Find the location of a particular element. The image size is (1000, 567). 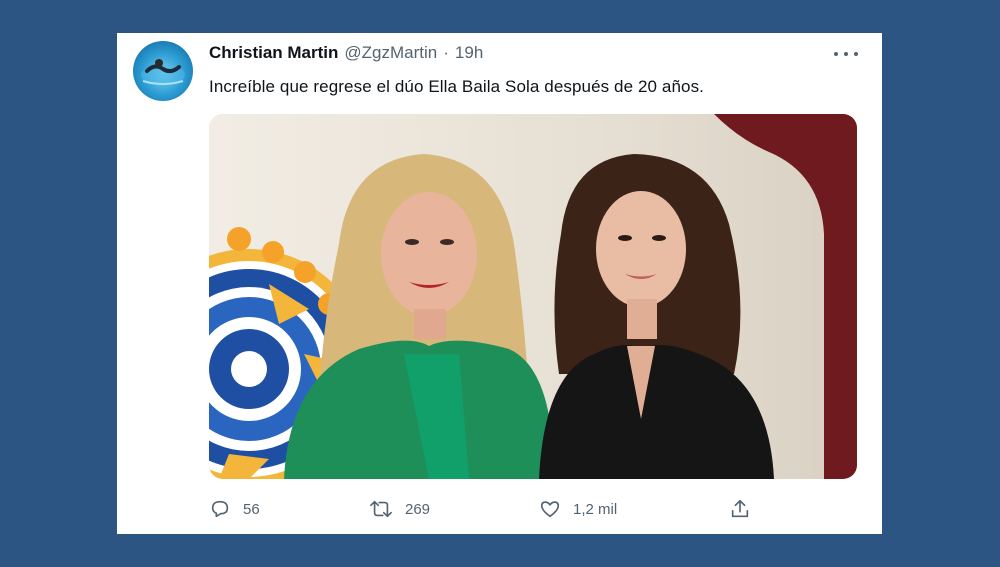

author-handle: @ZgzMartin is located at coordinates (390, 53).